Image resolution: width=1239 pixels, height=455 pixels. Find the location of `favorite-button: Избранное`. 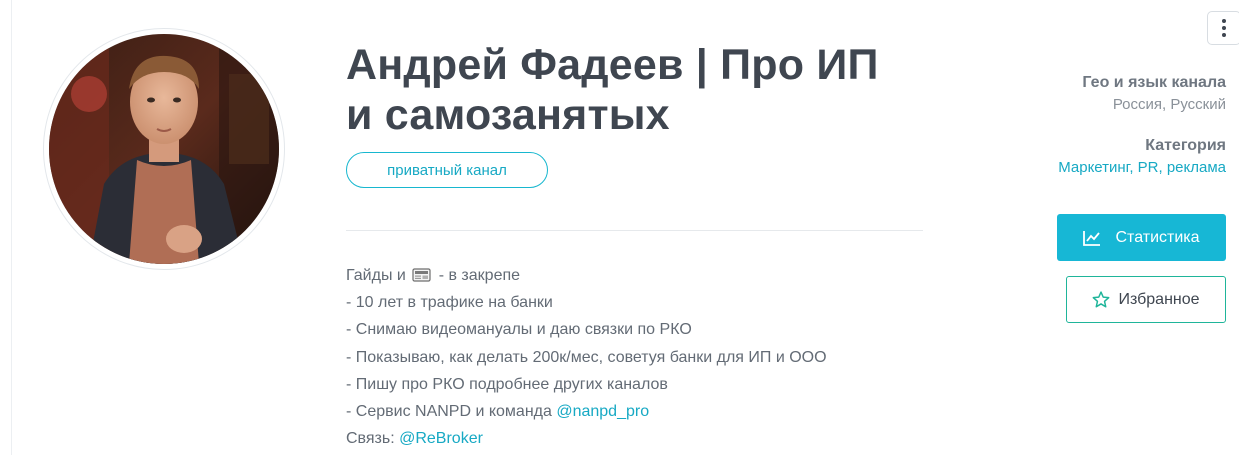

favorite-button: Избранное is located at coordinates (1146, 299).